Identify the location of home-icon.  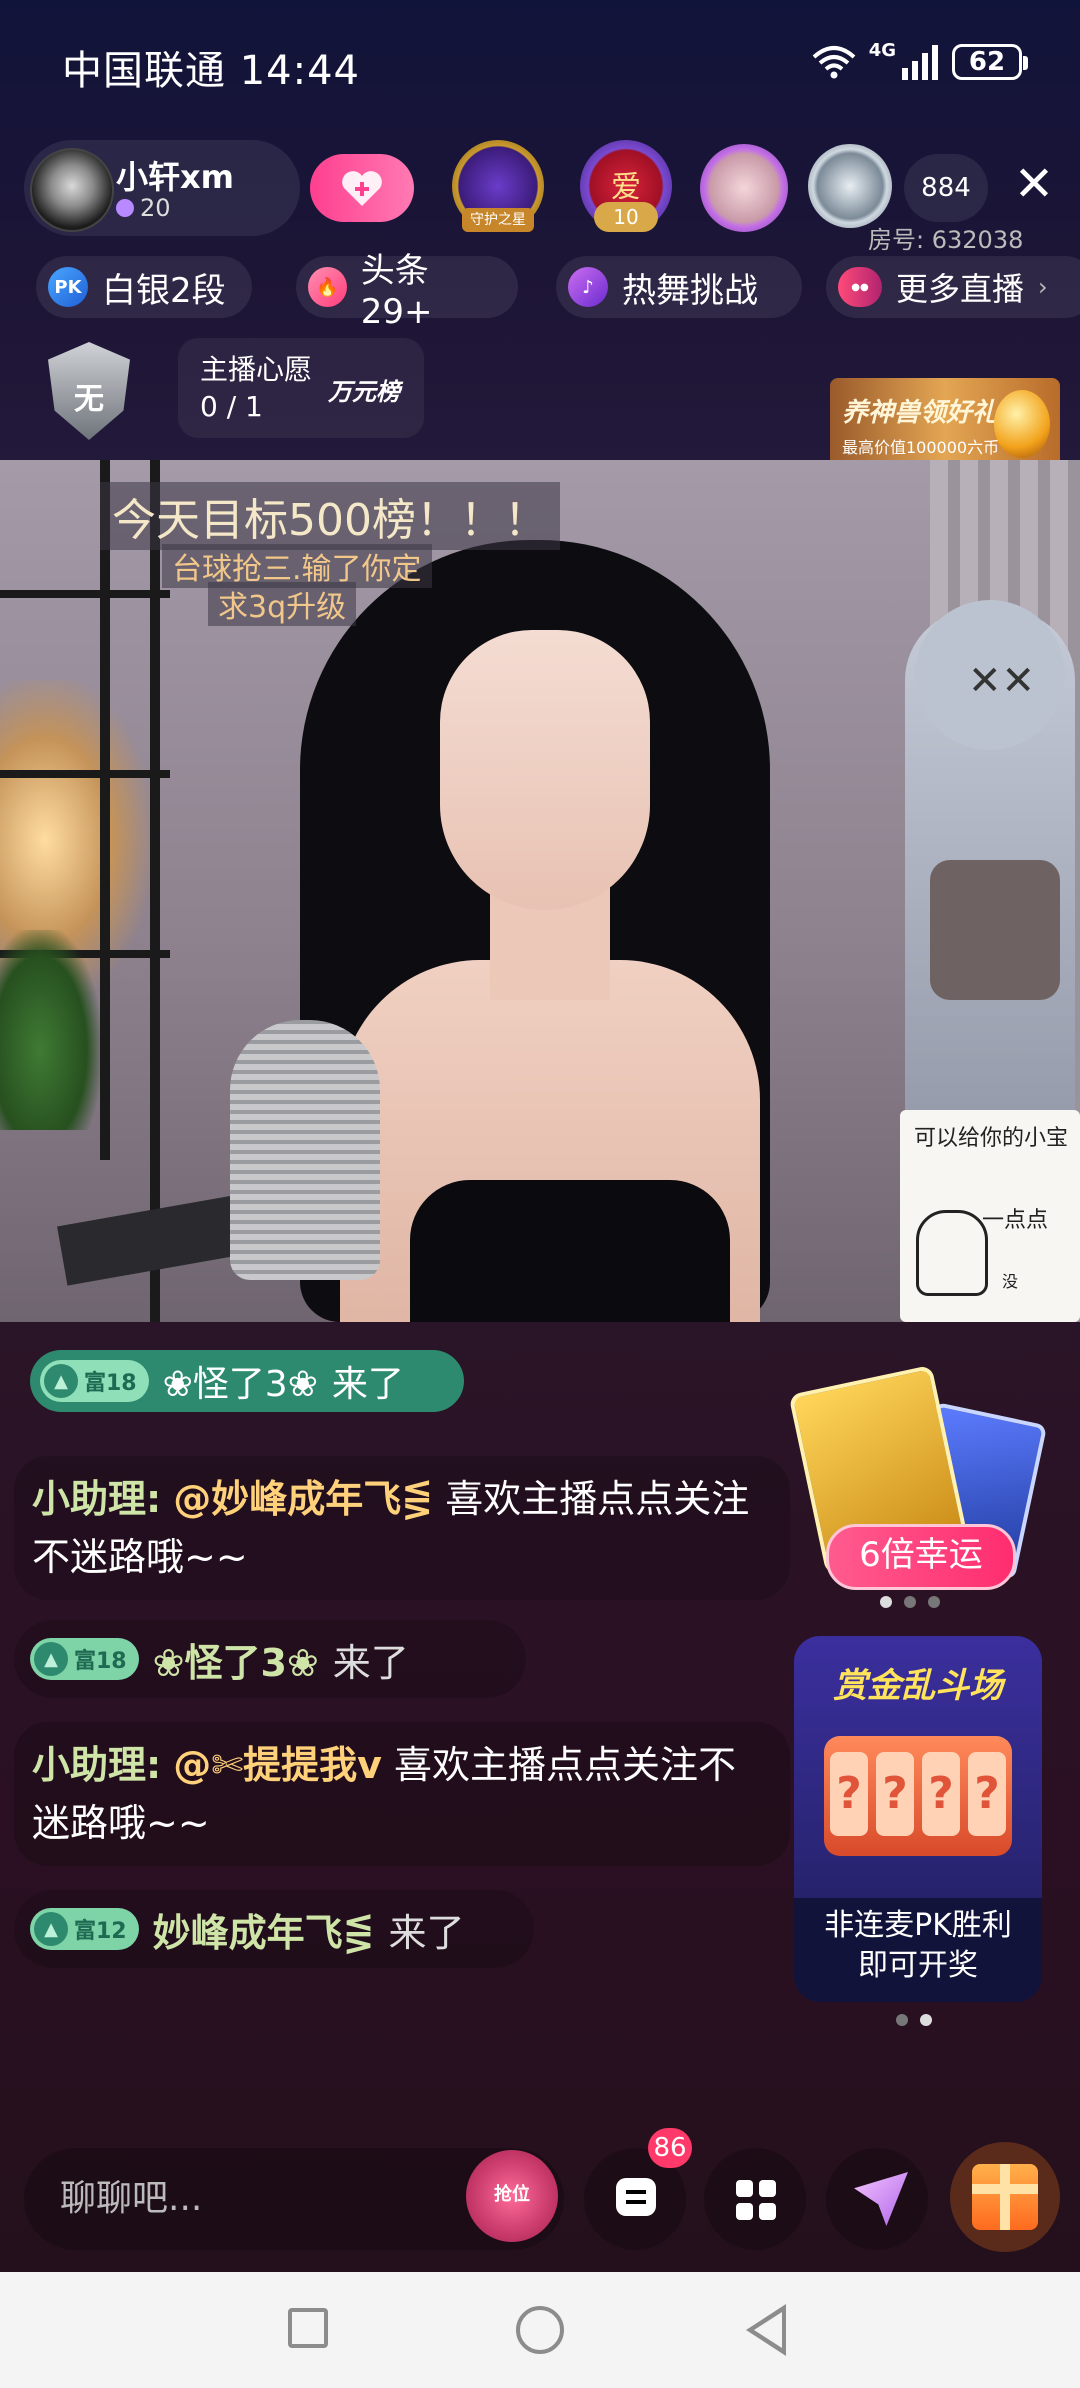
(540, 2330).